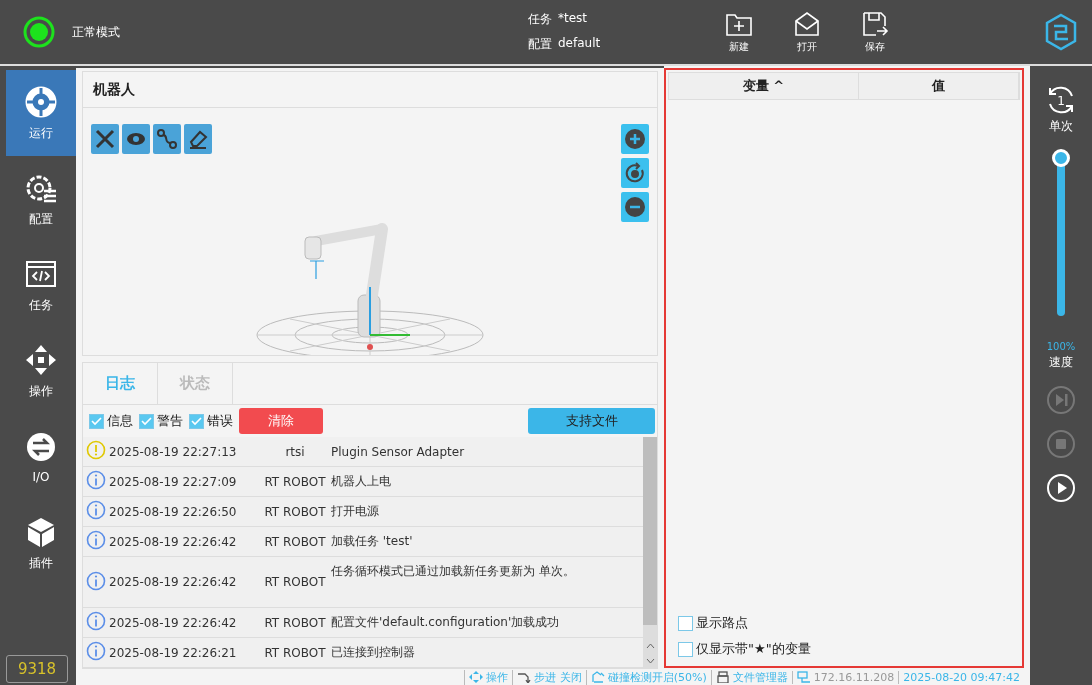 This screenshot has height=685, width=1092. Describe the element at coordinates (476, 677) in the screenshot. I see `move-arrows-icon` at that location.